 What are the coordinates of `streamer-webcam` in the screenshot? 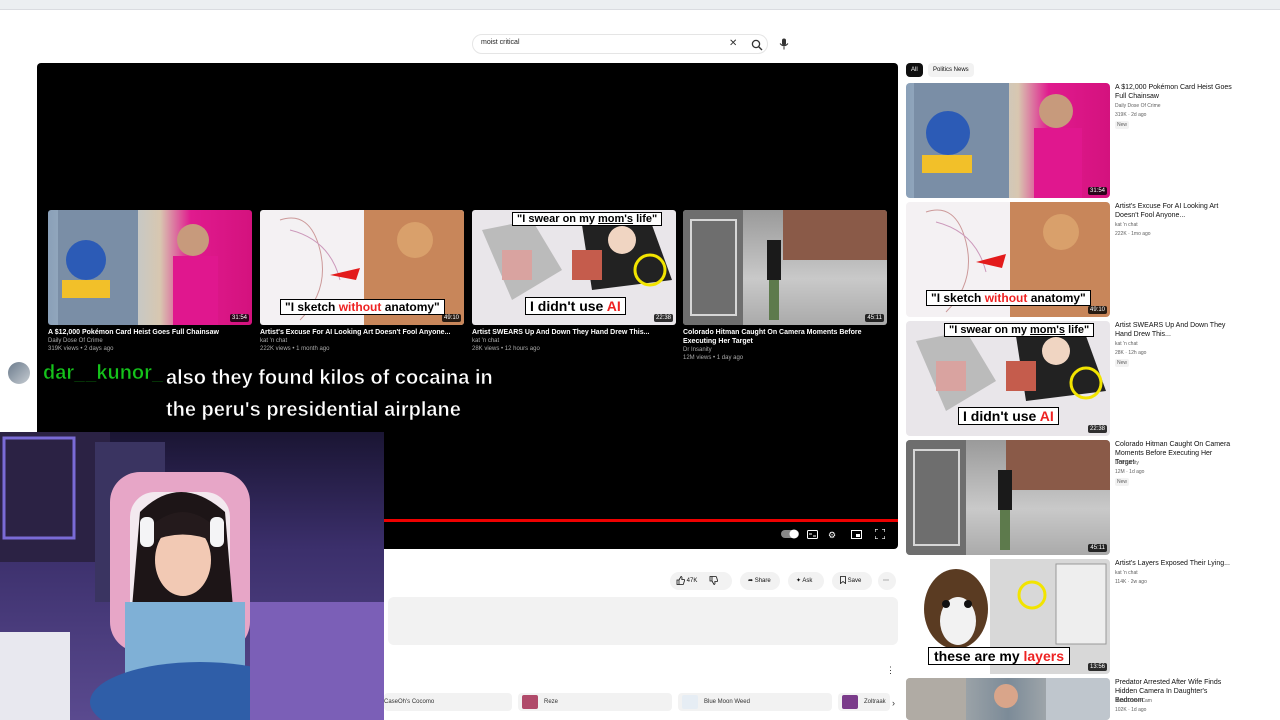 It's located at (192, 576).